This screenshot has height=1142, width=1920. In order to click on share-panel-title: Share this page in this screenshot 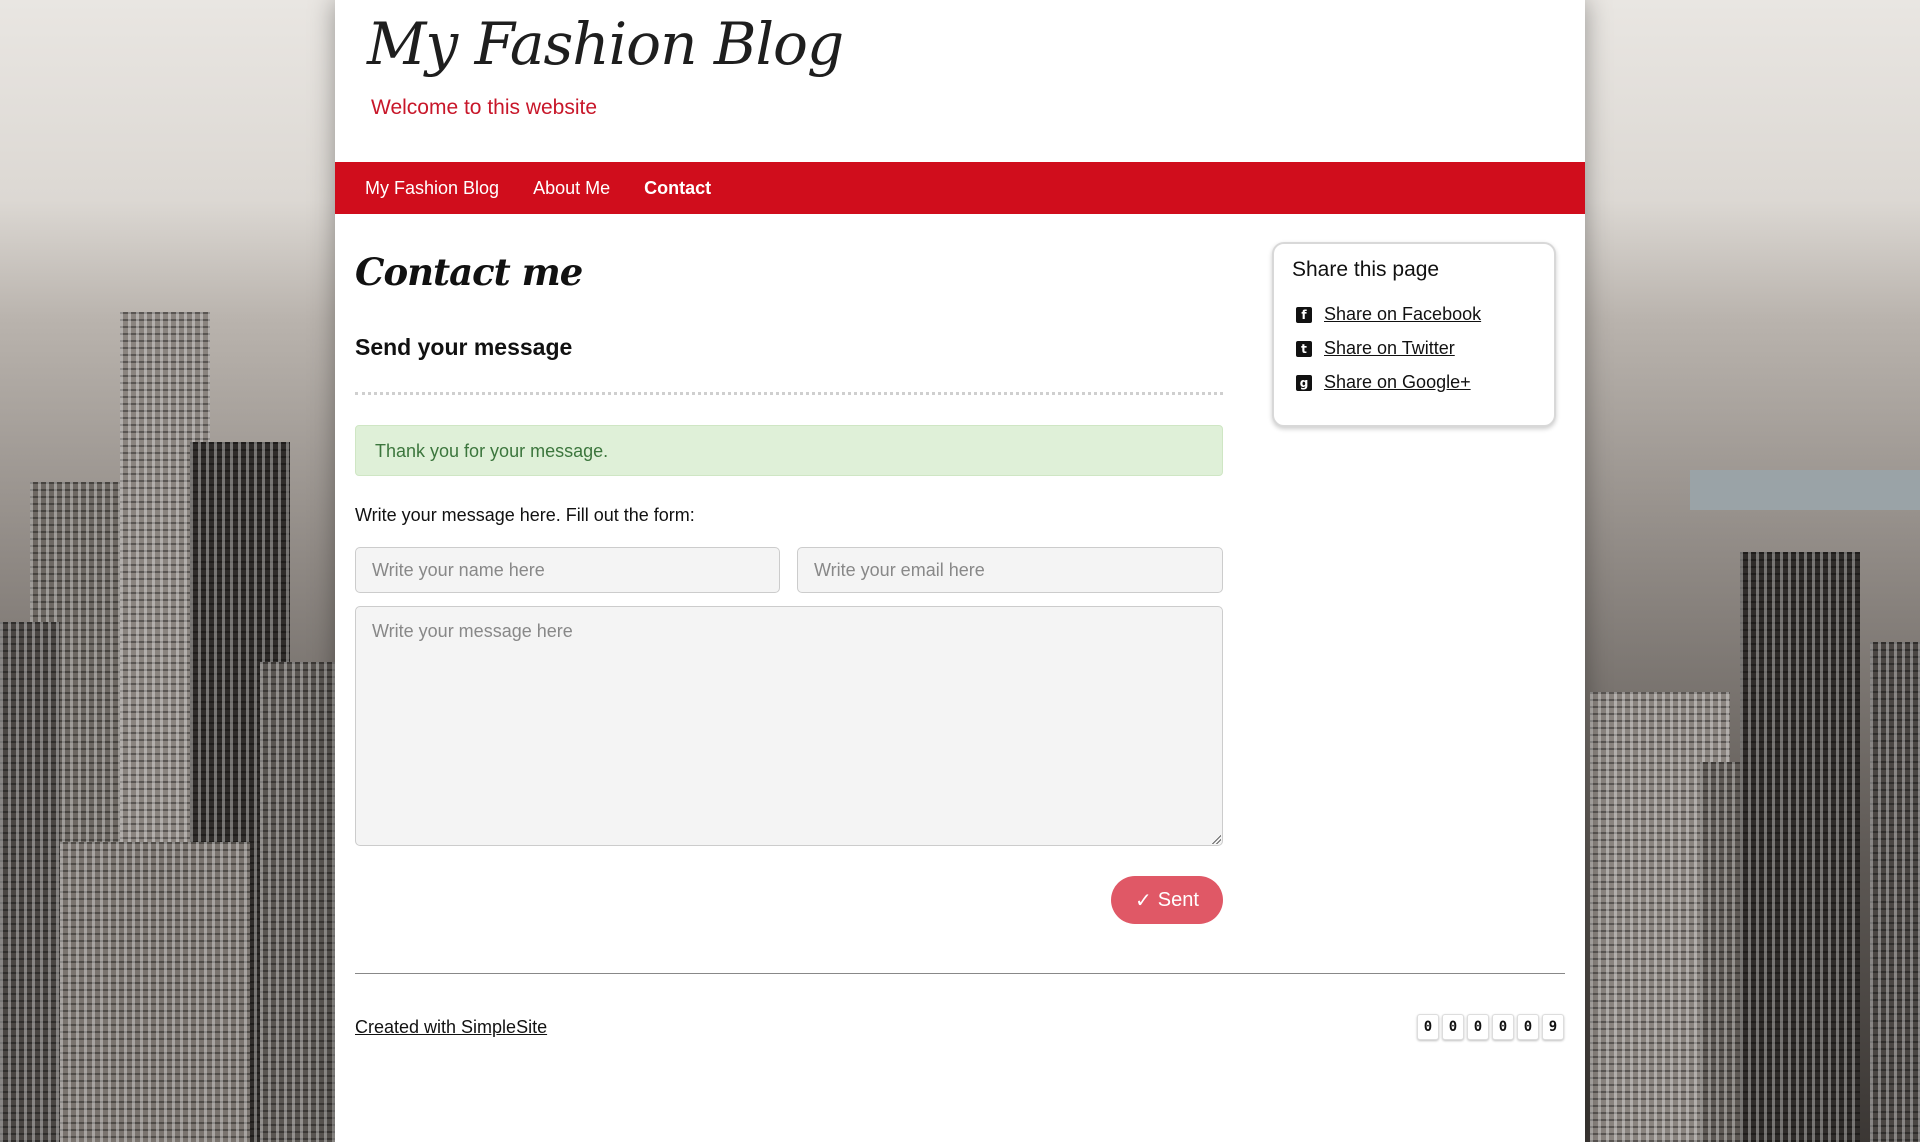, I will do `click(1366, 269)`.